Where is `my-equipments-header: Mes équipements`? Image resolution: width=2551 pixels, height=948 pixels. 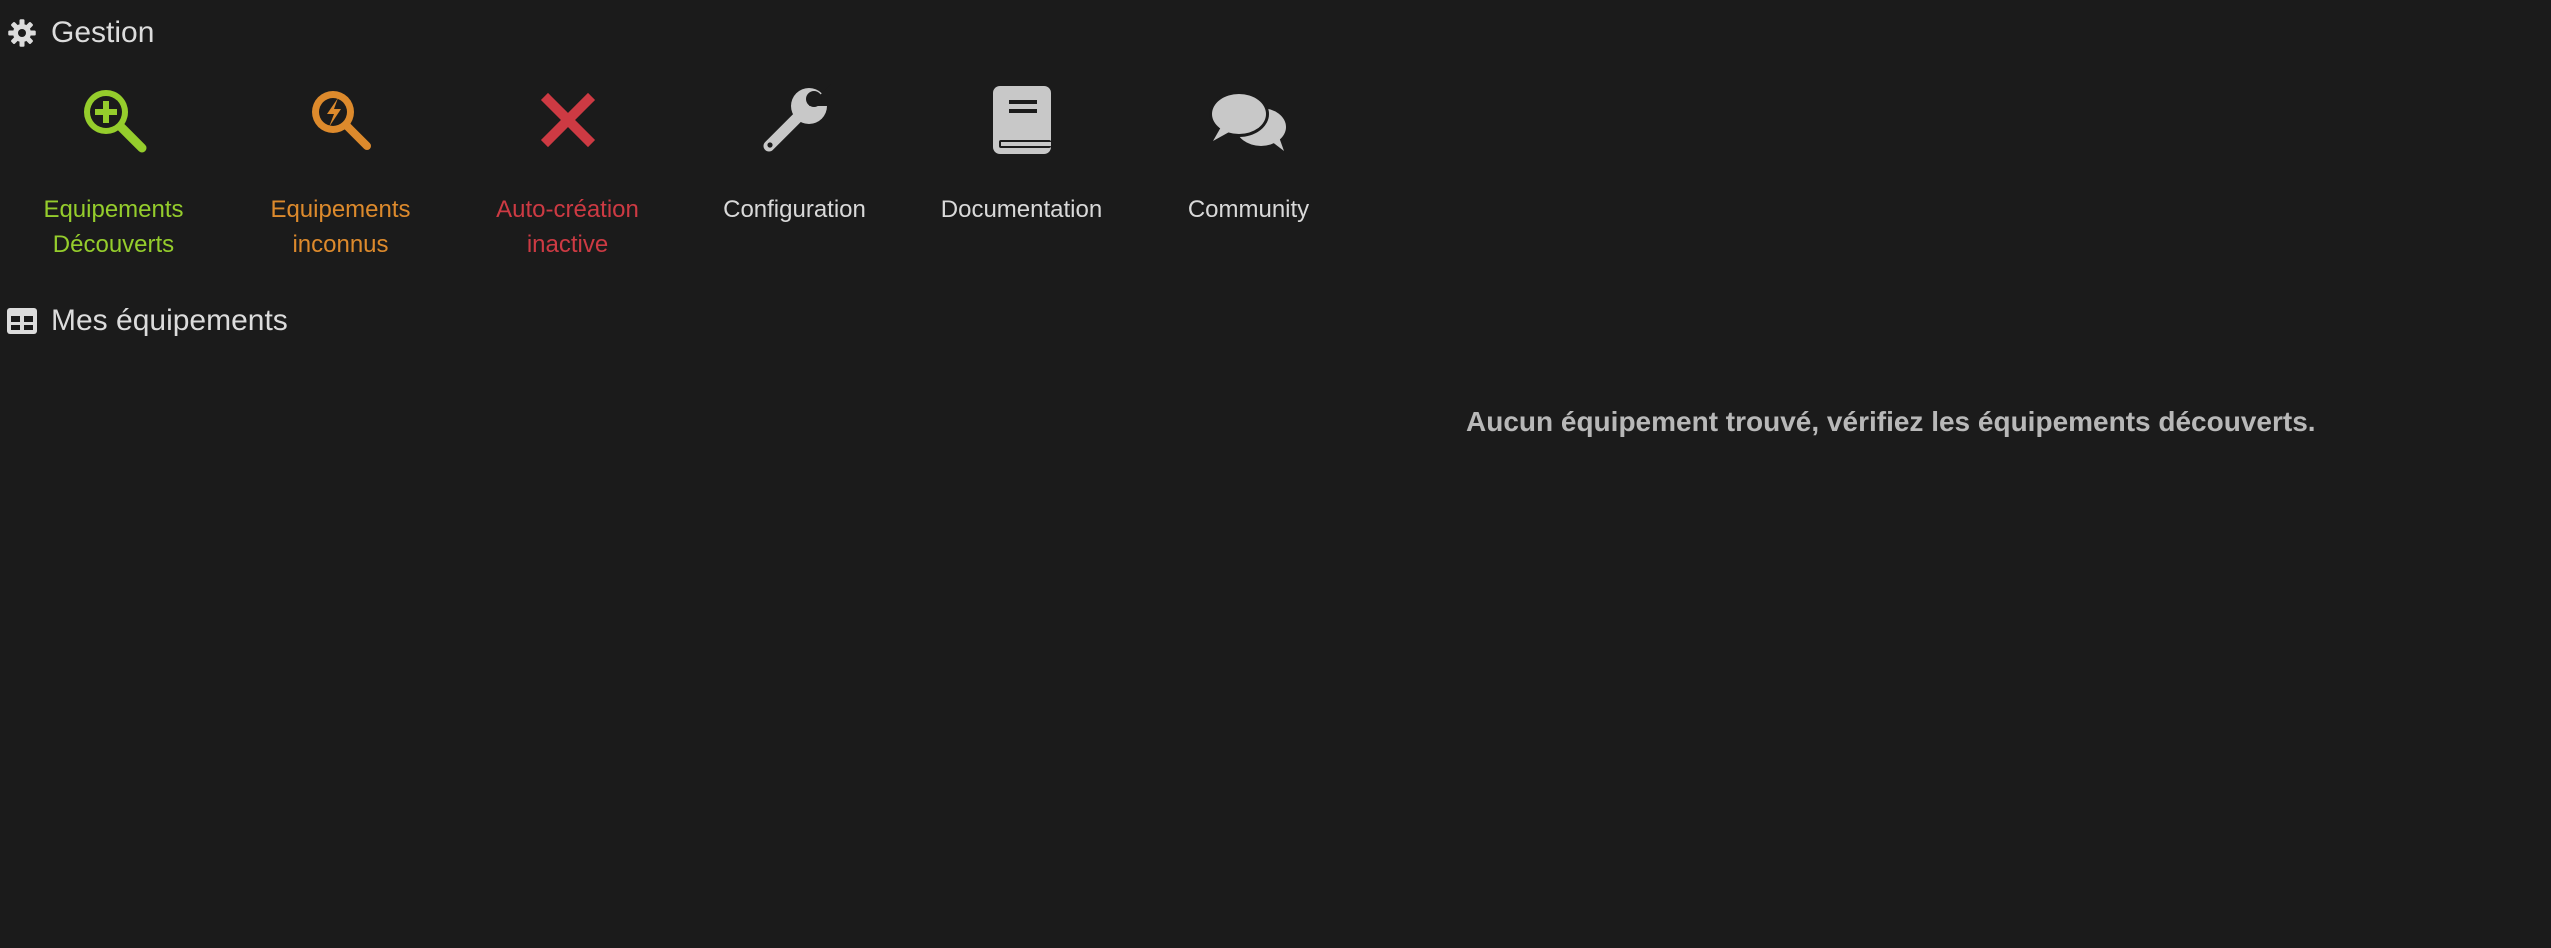 my-equipments-header: Mes équipements is located at coordinates (147, 321).